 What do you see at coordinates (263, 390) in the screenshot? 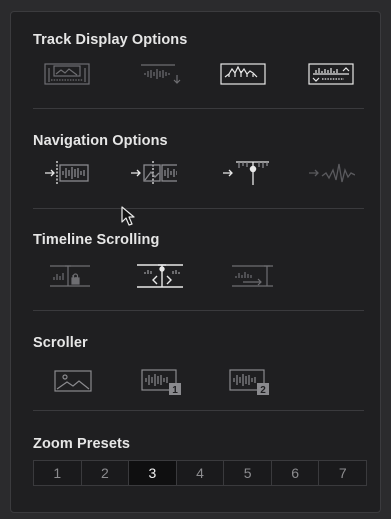
I see `scroller-badge-2: 2` at bounding box center [263, 390].